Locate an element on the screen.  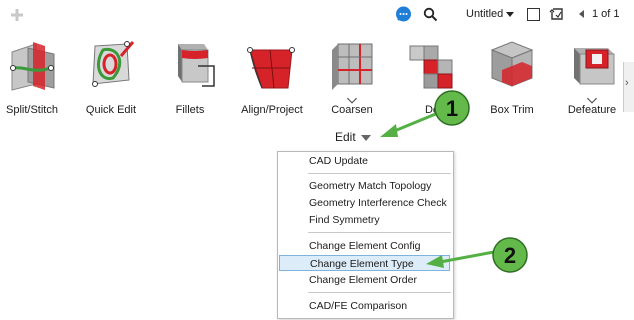
tool-defeature: Defeature is located at coordinates (592, 79).